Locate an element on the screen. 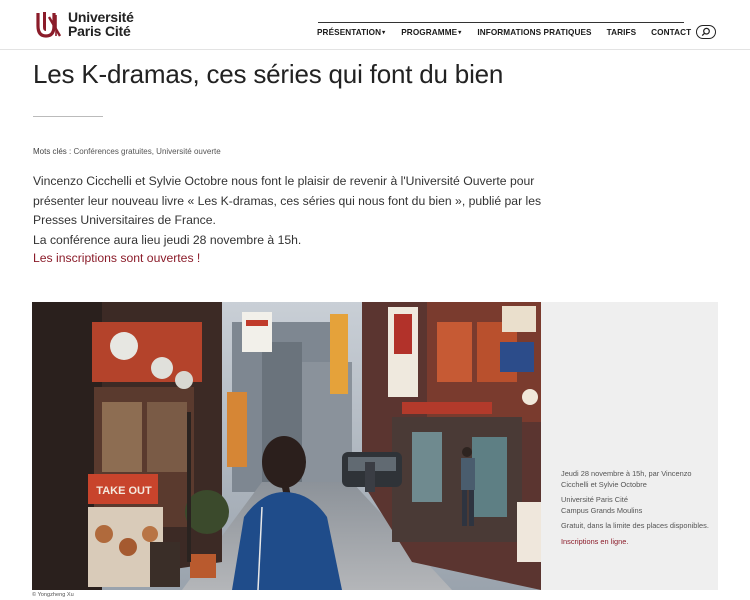 The width and height of the screenshot is (750, 600). svg-text: TAKE OUT is located at coordinates (124, 491).